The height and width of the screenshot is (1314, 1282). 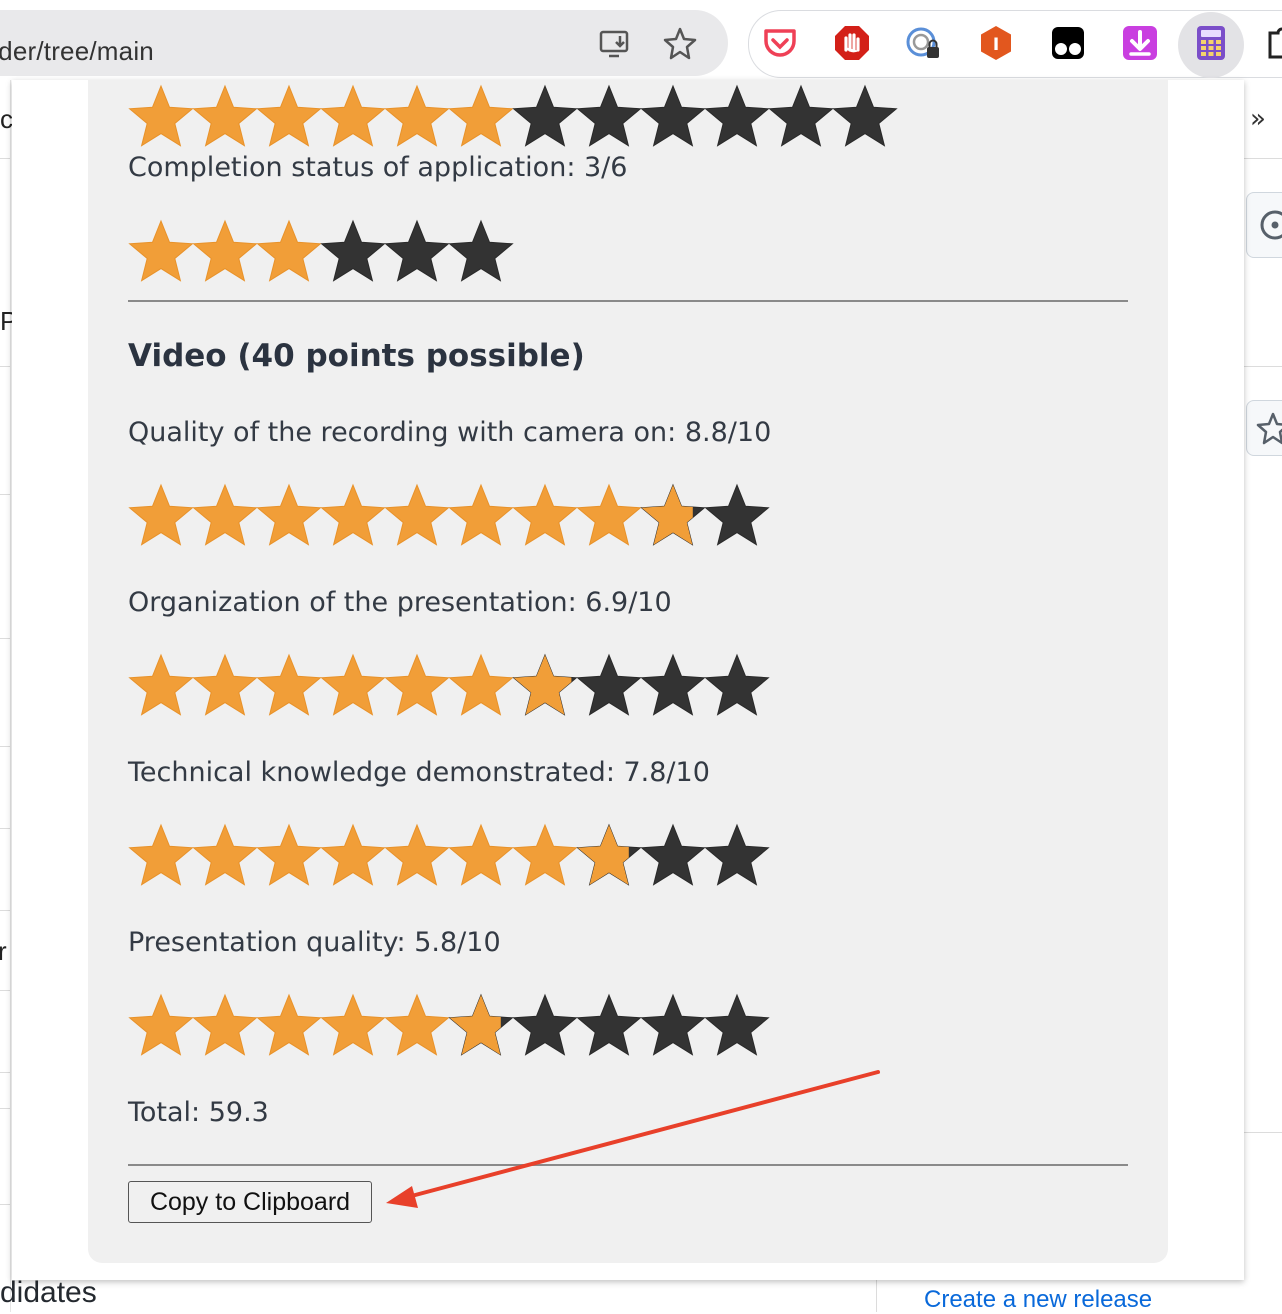 I want to click on tampermonkey-icon, so click(x=1068, y=43).